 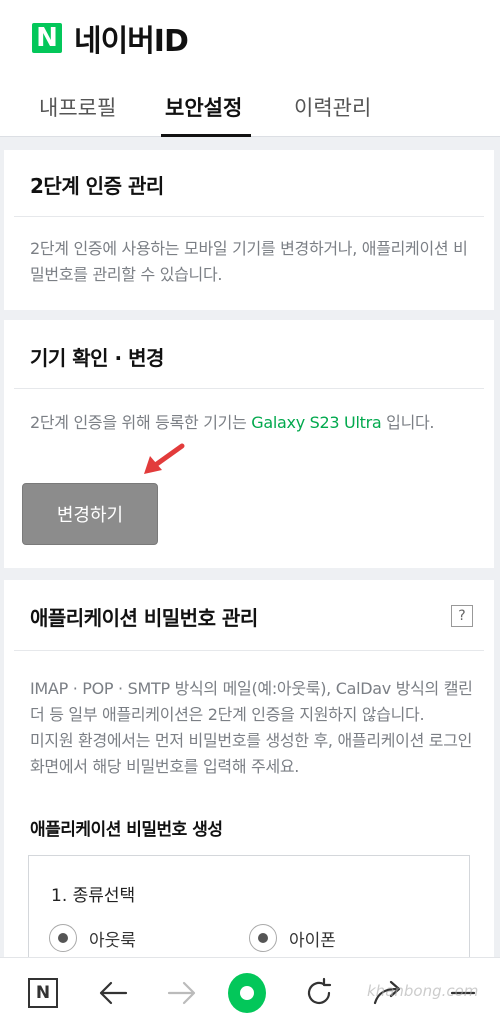 I want to click on device-title: 기기 확인 · 변경, so click(x=97, y=358).